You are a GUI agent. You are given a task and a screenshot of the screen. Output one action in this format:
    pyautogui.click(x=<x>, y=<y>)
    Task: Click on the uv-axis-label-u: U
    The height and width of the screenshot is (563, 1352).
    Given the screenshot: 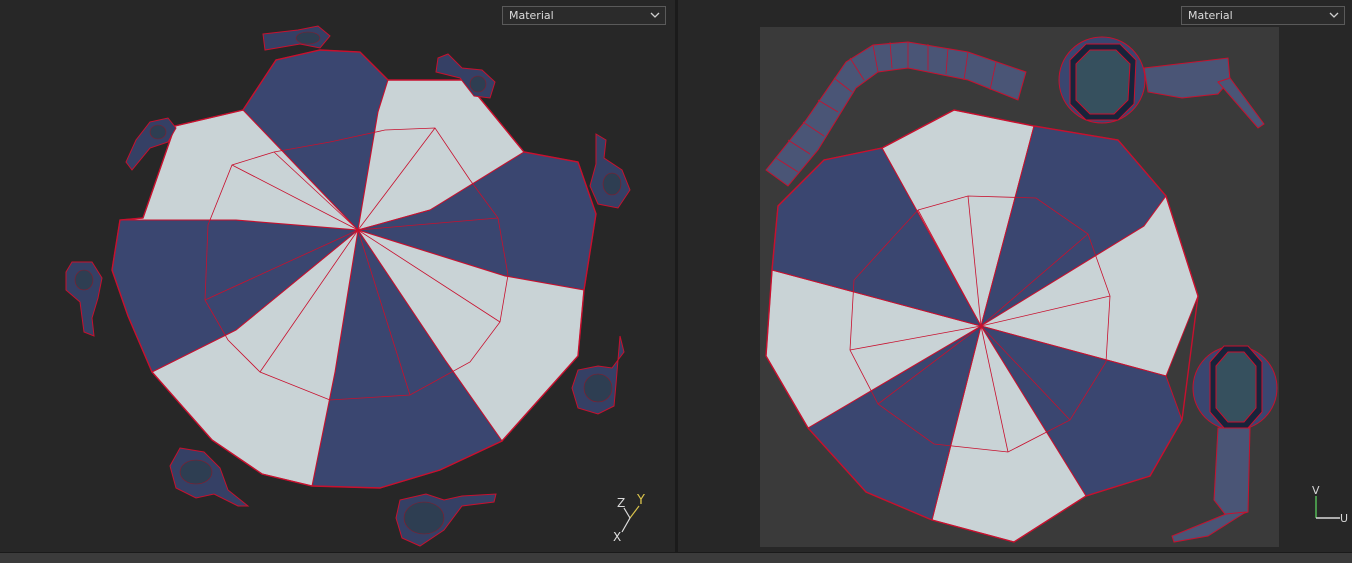 What is the action you would take?
    pyautogui.click(x=1344, y=518)
    